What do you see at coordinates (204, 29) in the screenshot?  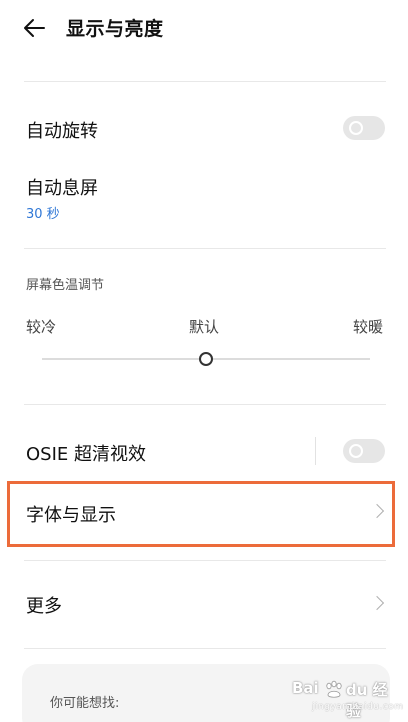 I see `header-bar: 显示与亮度` at bounding box center [204, 29].